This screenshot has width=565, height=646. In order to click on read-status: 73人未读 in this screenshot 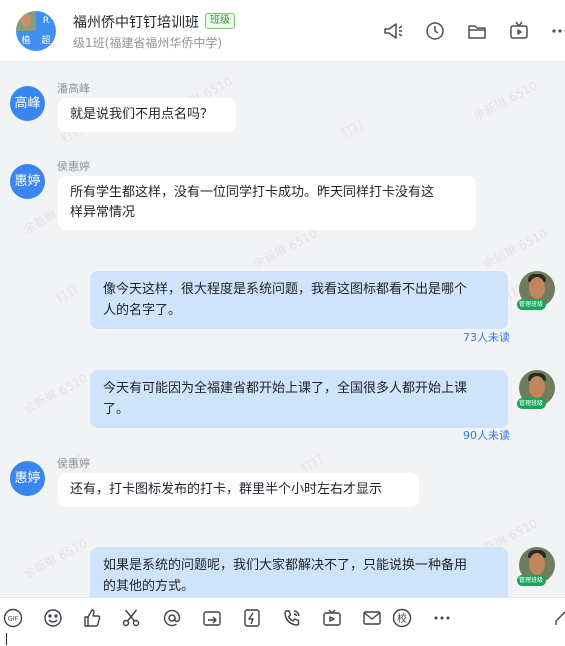, I will do `click(486, 337)`.